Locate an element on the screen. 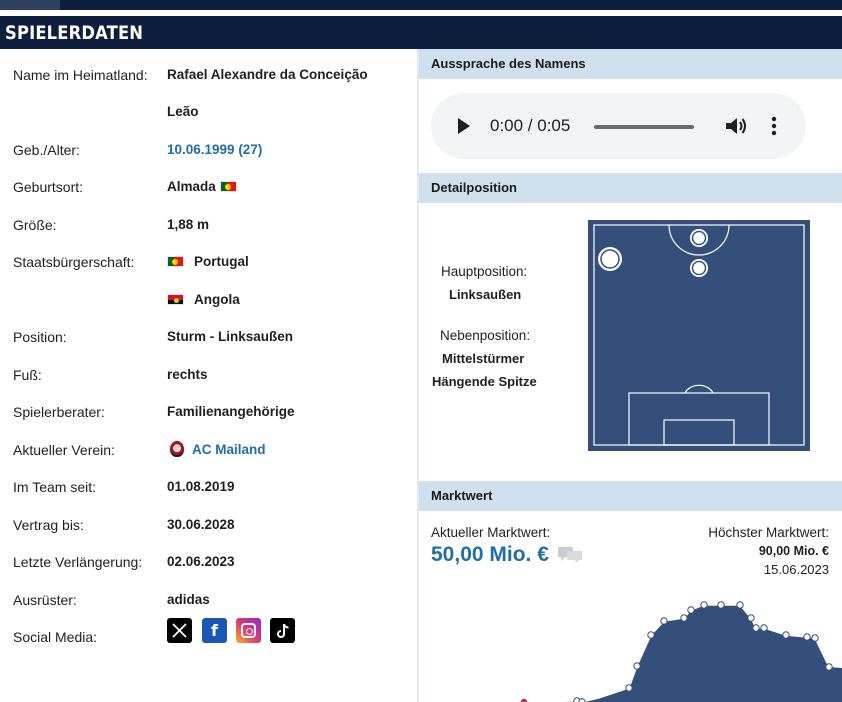 The width and height of the screenshot is (842, 702). native-name-value: Rafael Alexandre da Conceição is located at coordinates (267, 74).